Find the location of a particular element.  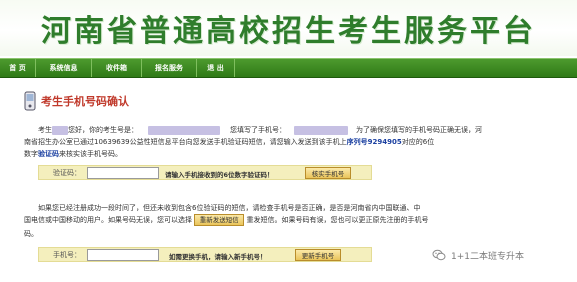

main-nav: 首 页 系统信息 收件箱 报名服务 退 出 is located at coordinates (288, 68).